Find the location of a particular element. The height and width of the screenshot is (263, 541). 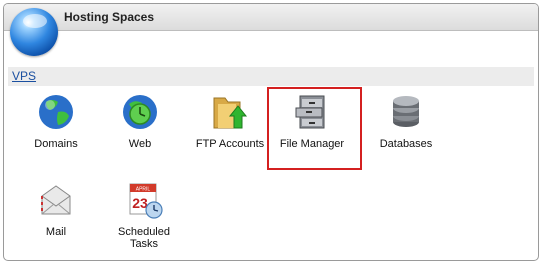

selection-highlight is located at coordinates (314, 128).